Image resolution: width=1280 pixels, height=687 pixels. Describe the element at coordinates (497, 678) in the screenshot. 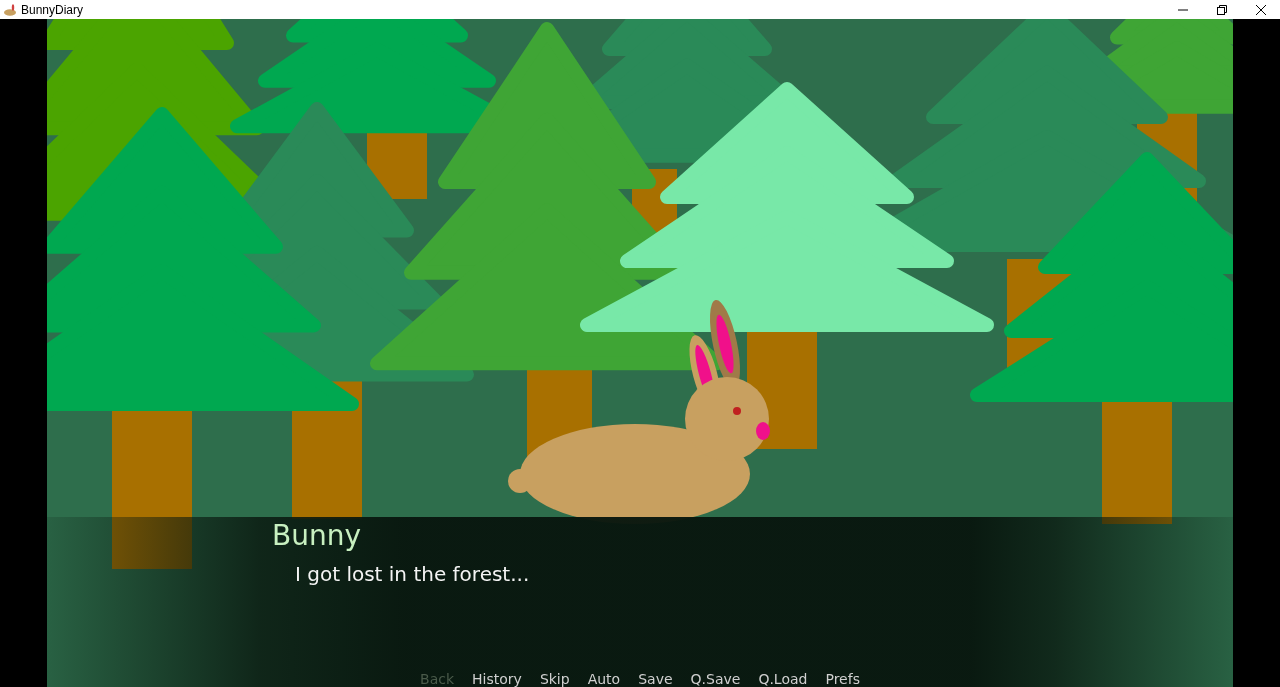

I see `quick-menu-button: History` at that location.